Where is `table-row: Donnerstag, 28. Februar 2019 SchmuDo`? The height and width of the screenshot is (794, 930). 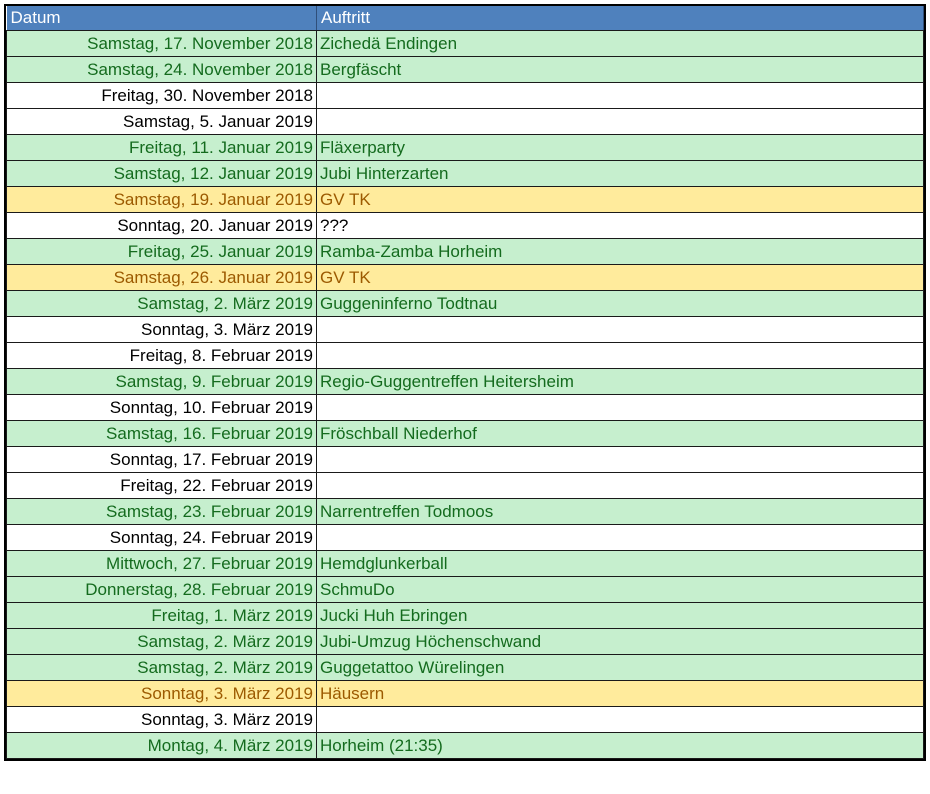
table-row: Donnerstag, 28. Februar 2019 SchmuDo is located at coordinates (465, 589).